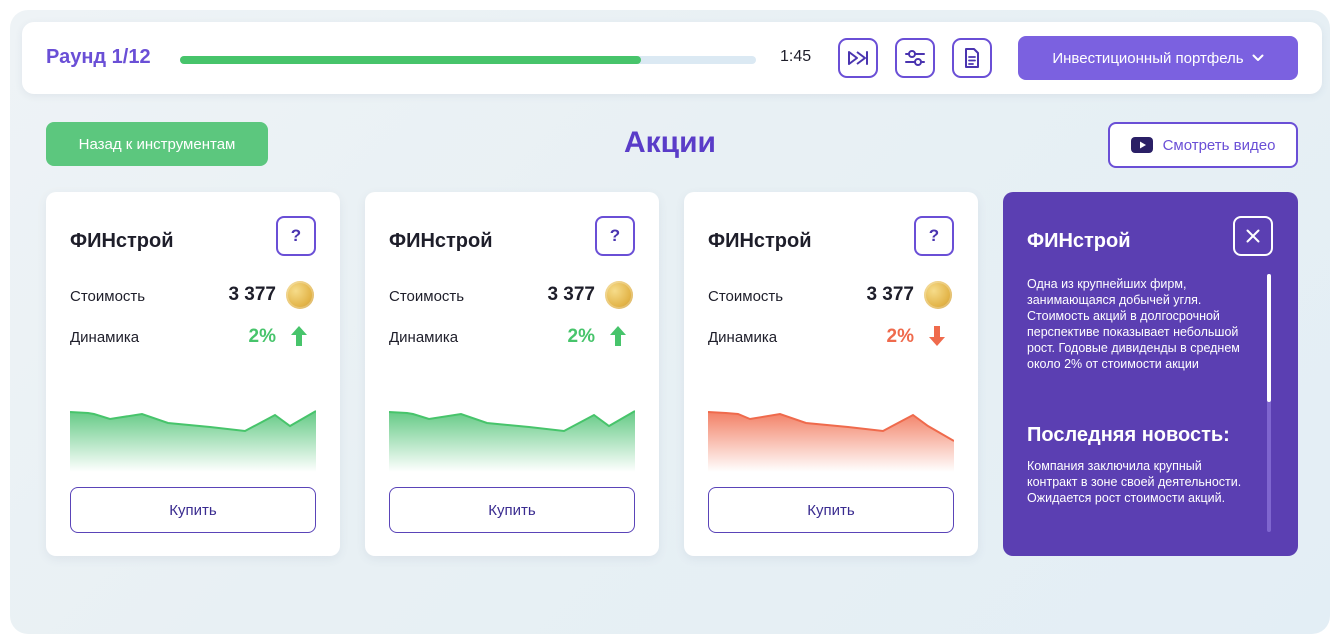 The image size is (1340, 644). Describe the element at coordinates (1128, 435) in the screenshot. I see `news-heading: Последняя новость:` at that location.